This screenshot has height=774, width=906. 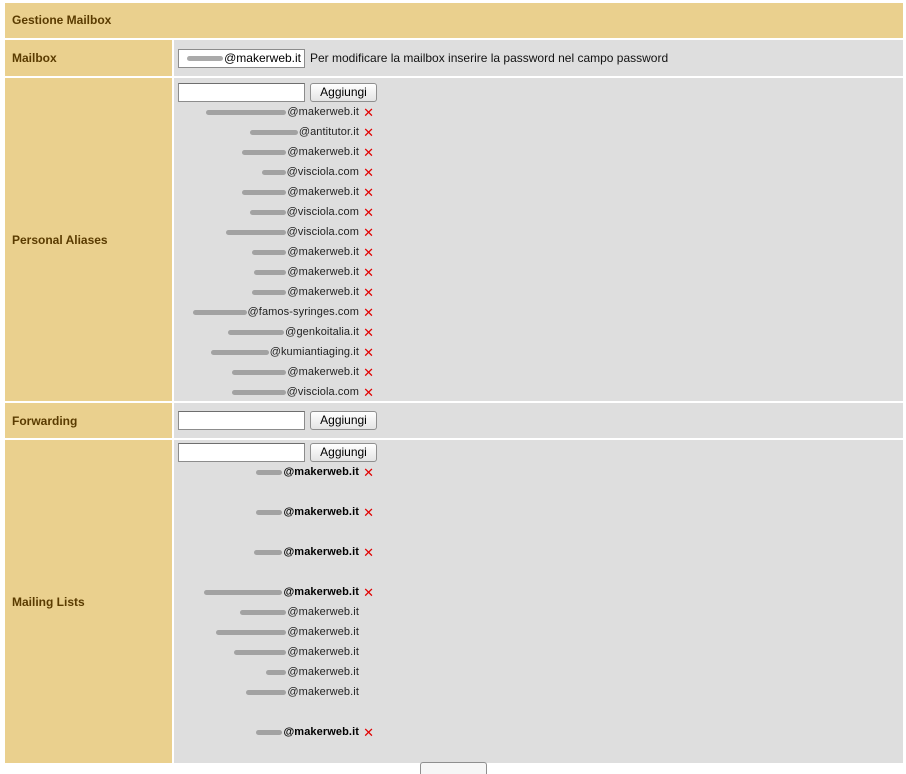 What do you see at coordinates (262, 58) in the screenshot?
I see `mailbox-domain: @makerweb.it` at bounding box center [262, 58].